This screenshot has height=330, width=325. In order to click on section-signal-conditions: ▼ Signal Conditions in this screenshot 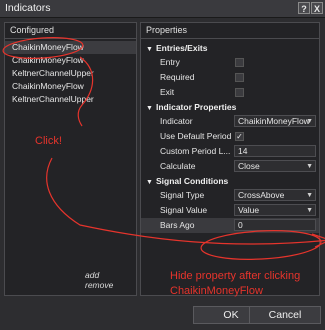, I will do `click(230, 181)`.